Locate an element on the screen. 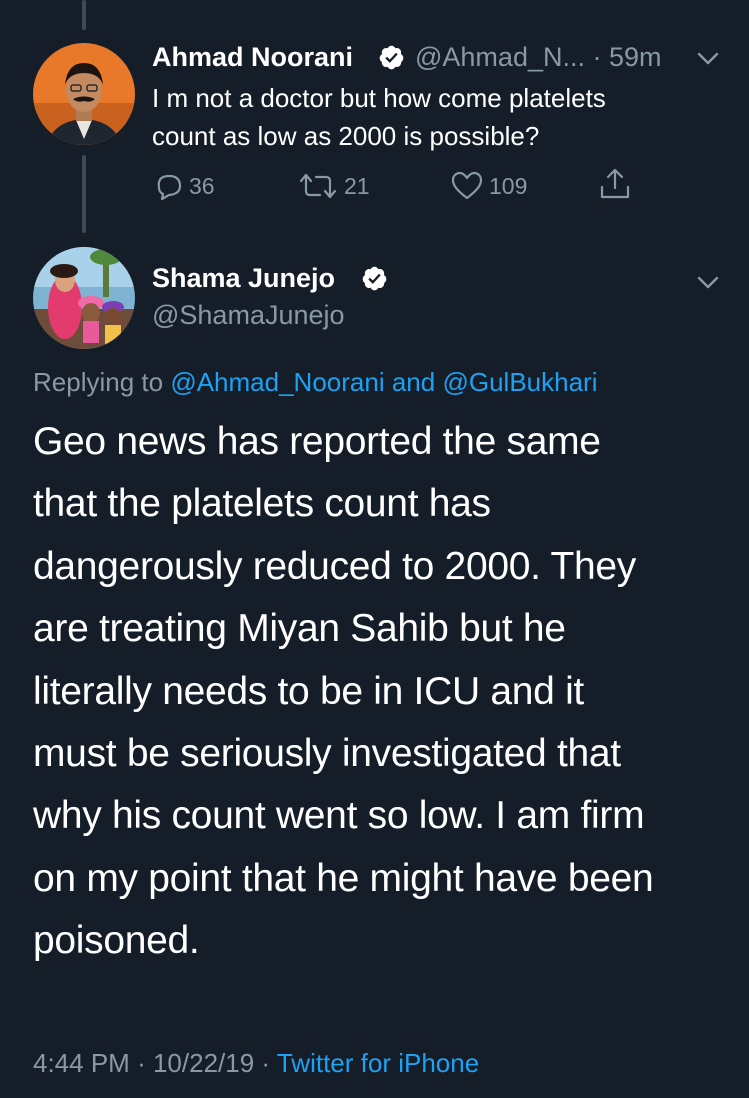 The width and height of the screenshot is (749, 1098). tweet-time: 4:44 PM is located at coordinates (81, 1063).